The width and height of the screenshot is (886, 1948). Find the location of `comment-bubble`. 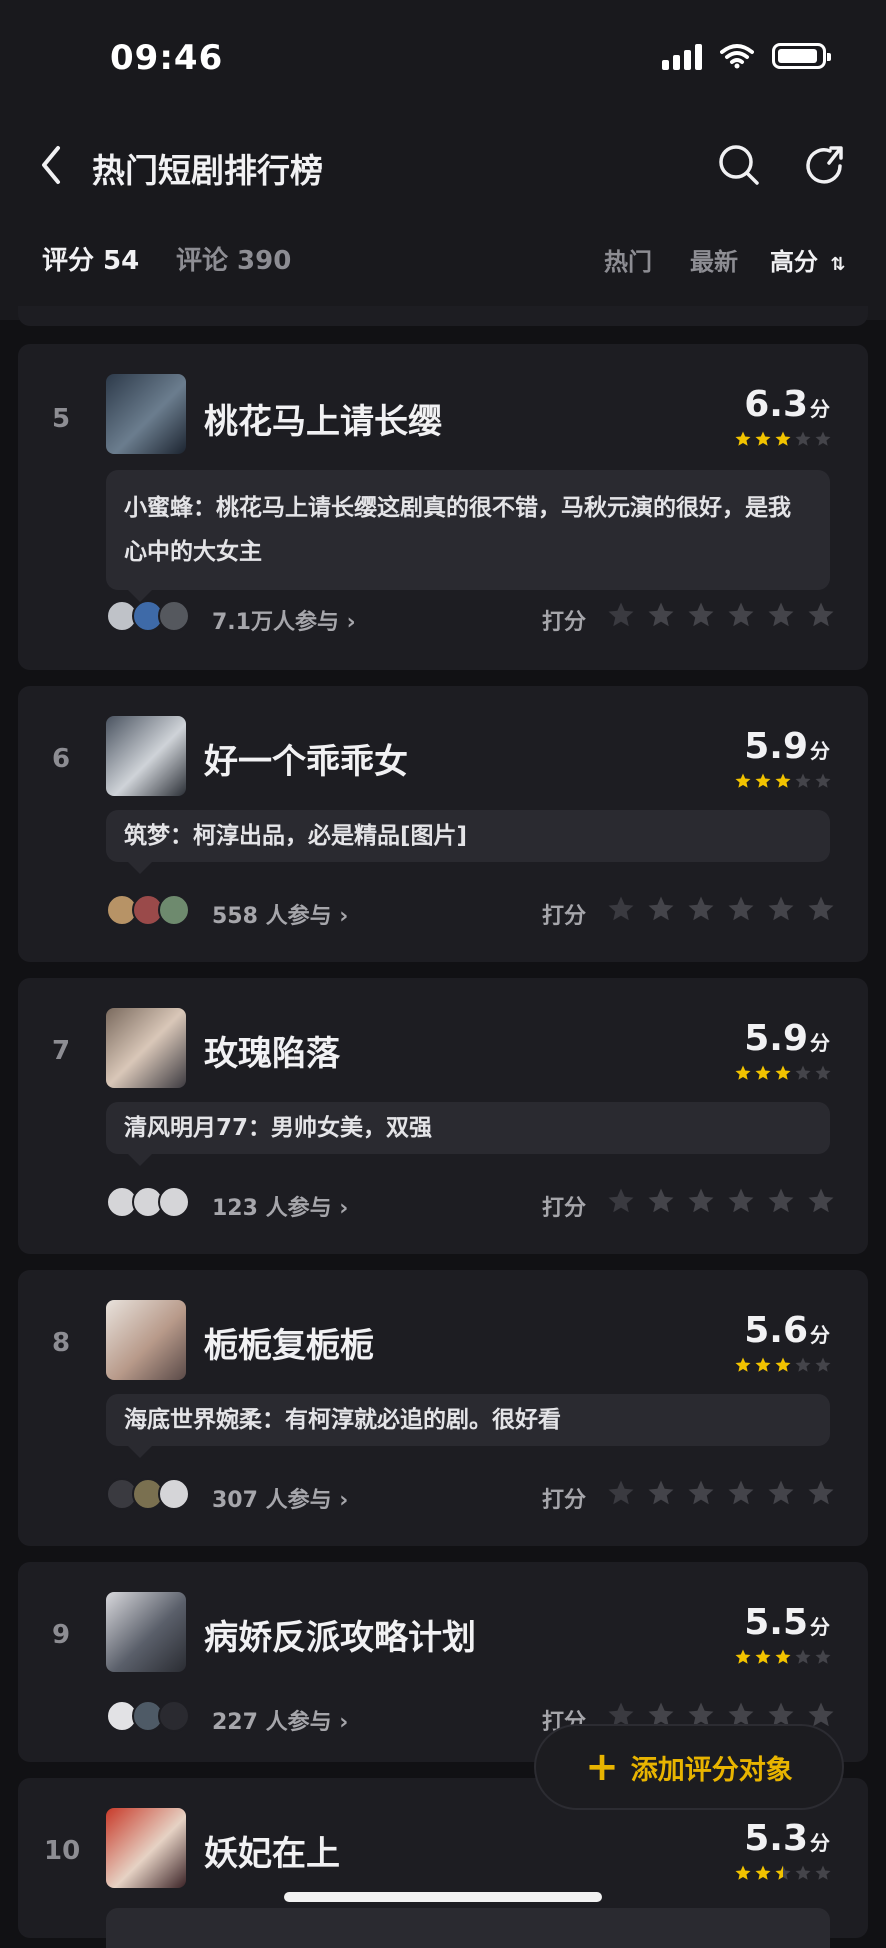

comment-bubble is located at coordinates (468, 1928).